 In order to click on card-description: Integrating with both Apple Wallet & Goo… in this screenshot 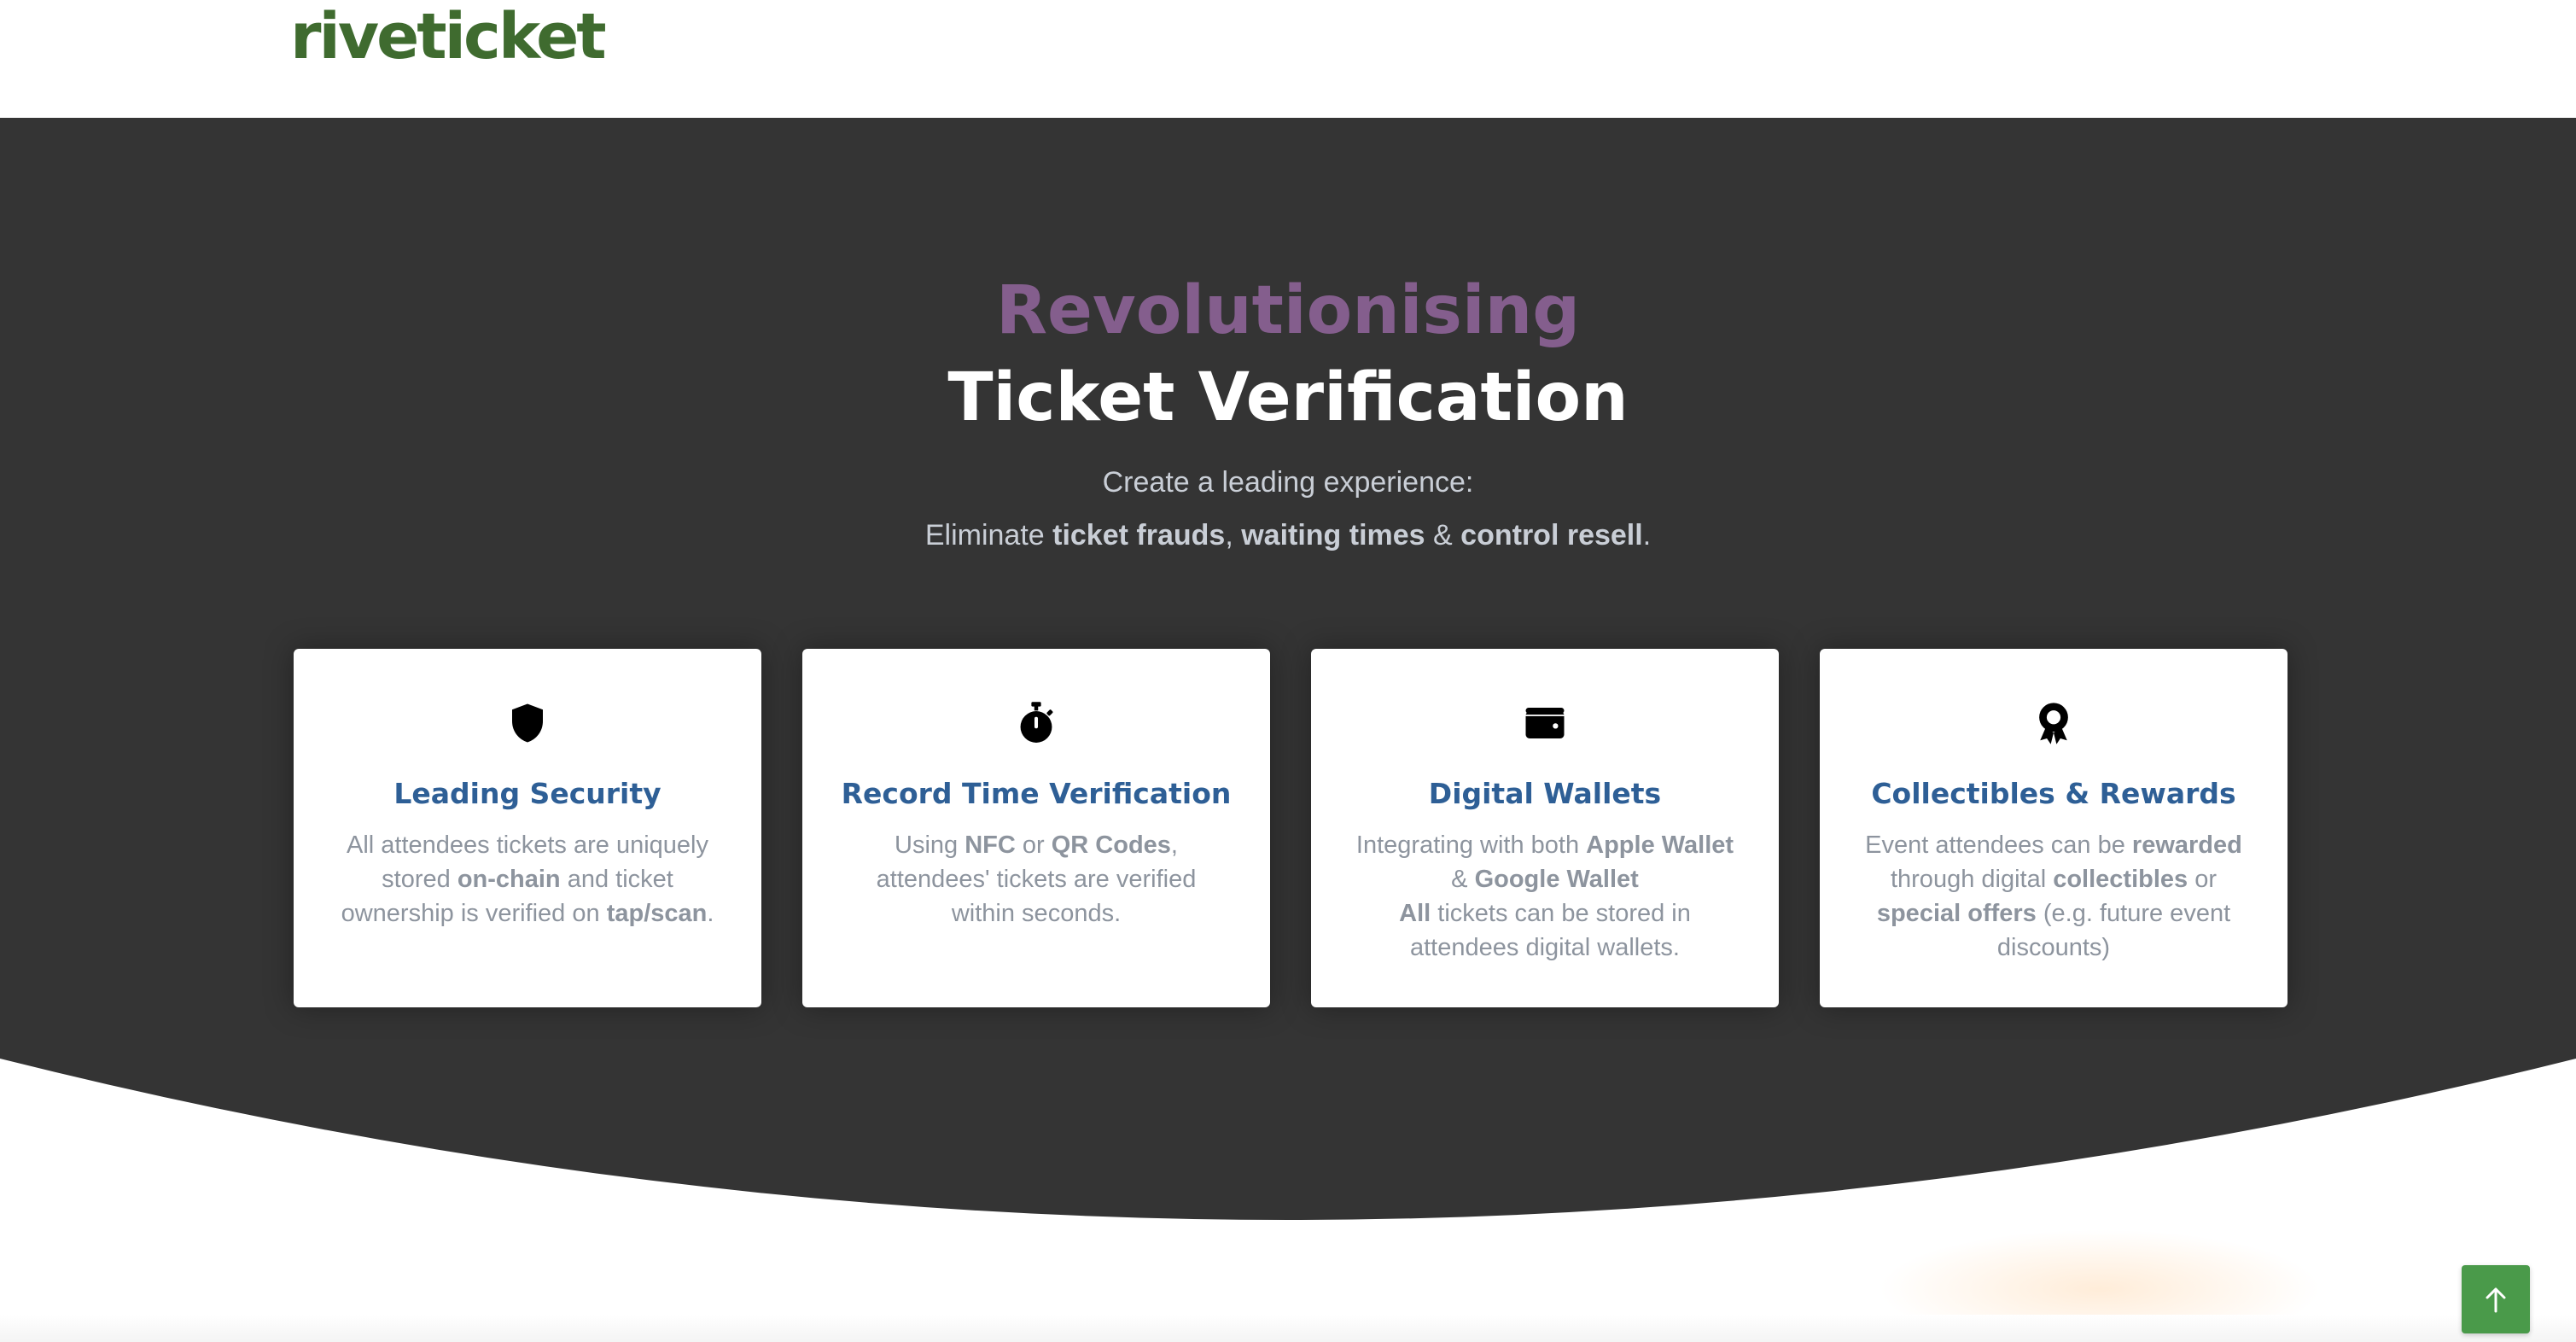, I will do `click(1545, 896)`.